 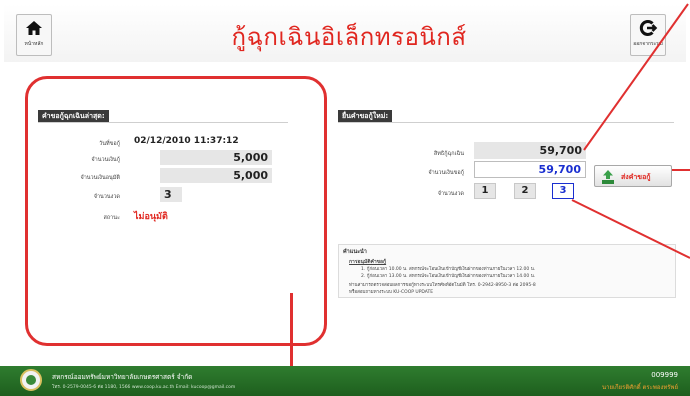 I want to click on member-id: 009999, so click(x=664, y=375).